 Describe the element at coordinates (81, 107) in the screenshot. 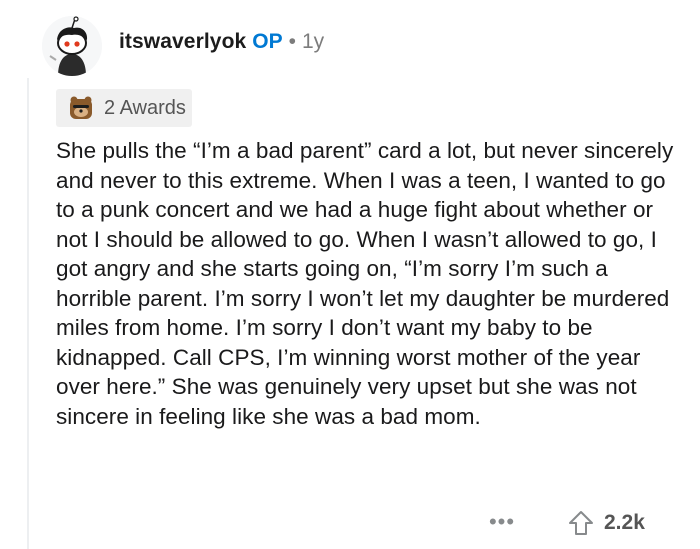

I see `award-icon` at that location.